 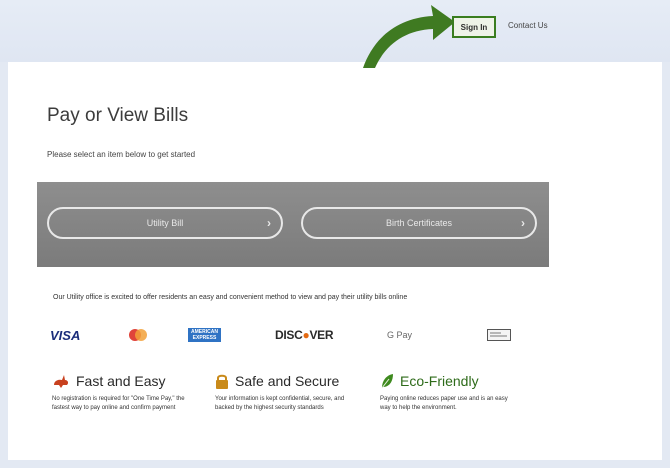 I want to click on payment-methods: VISA AMERICAN EXPRESS DISC ● VER G Pay, so click(x=285, y=336).